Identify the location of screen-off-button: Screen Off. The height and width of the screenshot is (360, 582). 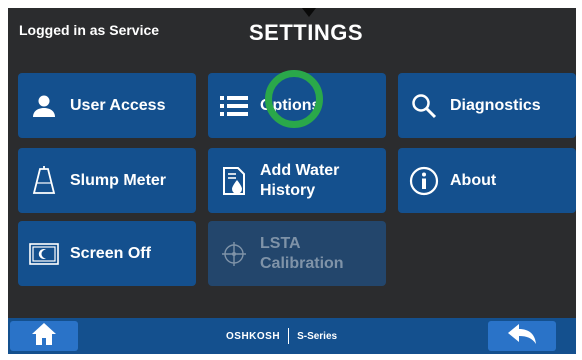
(107, 253).